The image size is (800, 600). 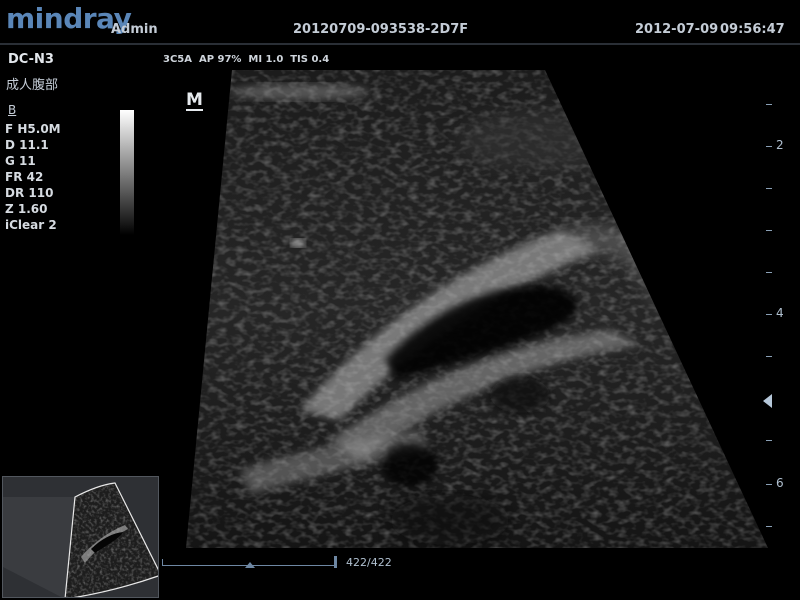 What do you see at coordinates (780, 483) in the screenshot?
I see `depth-label: 6` at bounding box center [780, 483].